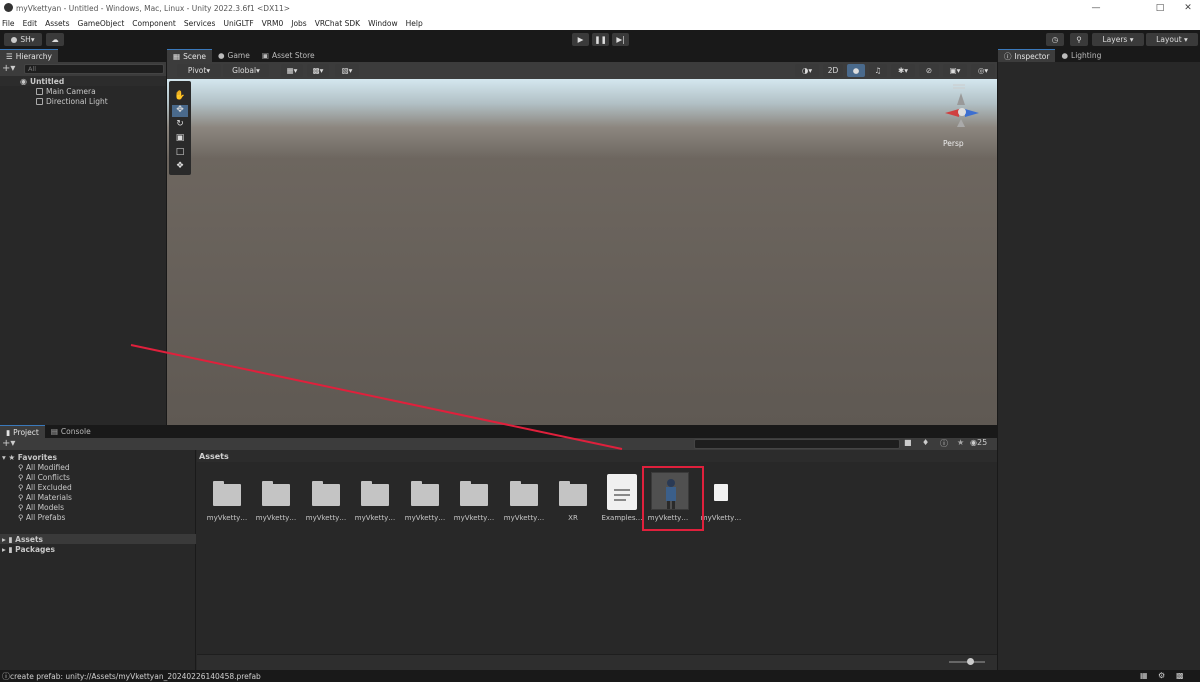 This screenshot has width=1200, height=682. Describe the element at coordinates (35, 549) in the screenshot. I see `tree-item-label: Packages` at that location.